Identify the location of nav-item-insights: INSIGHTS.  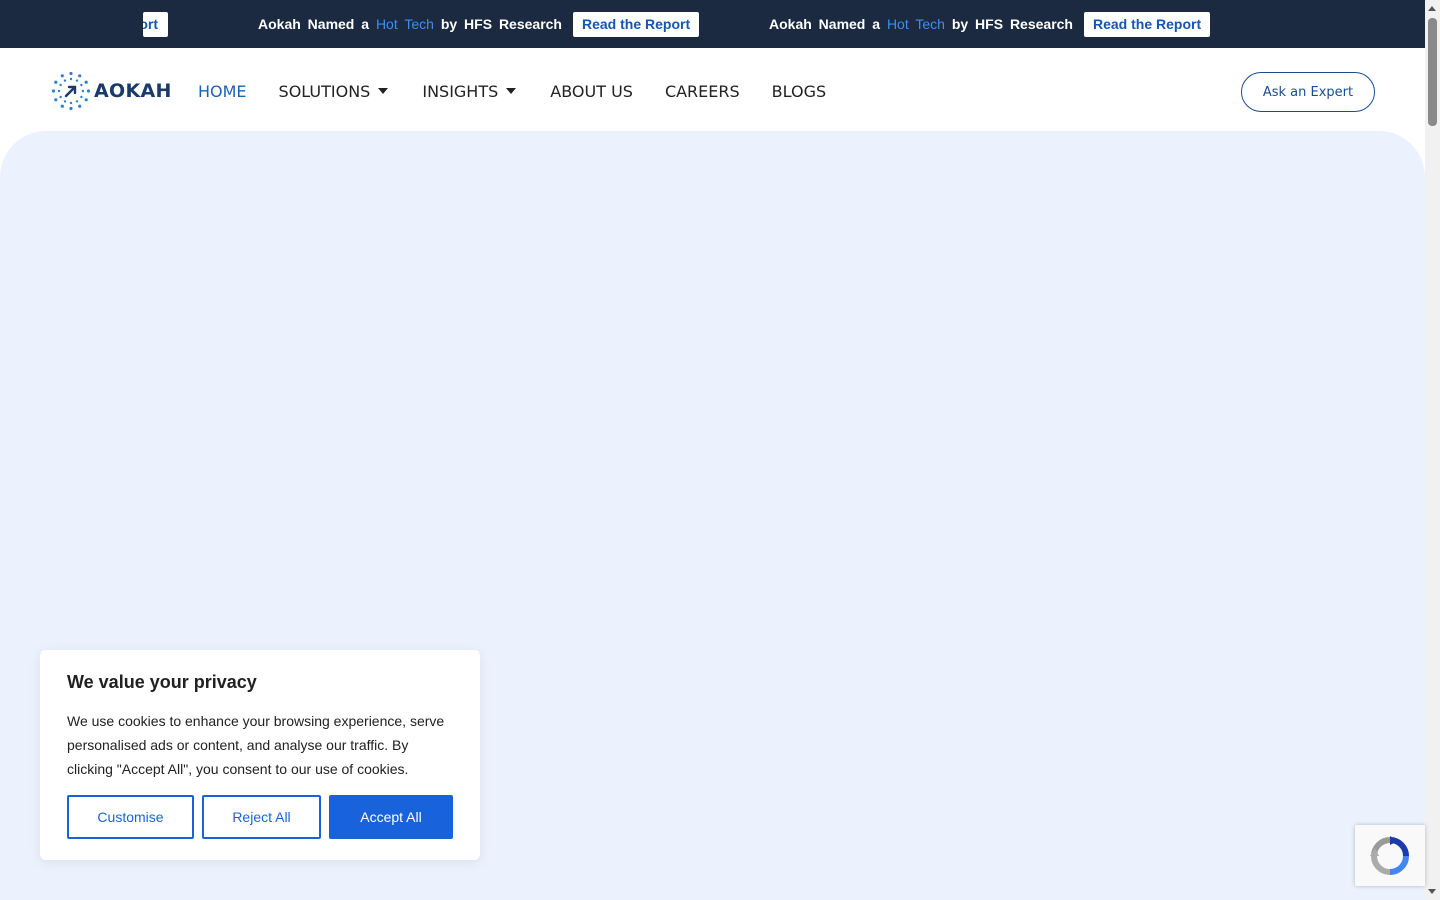
(469, 91).